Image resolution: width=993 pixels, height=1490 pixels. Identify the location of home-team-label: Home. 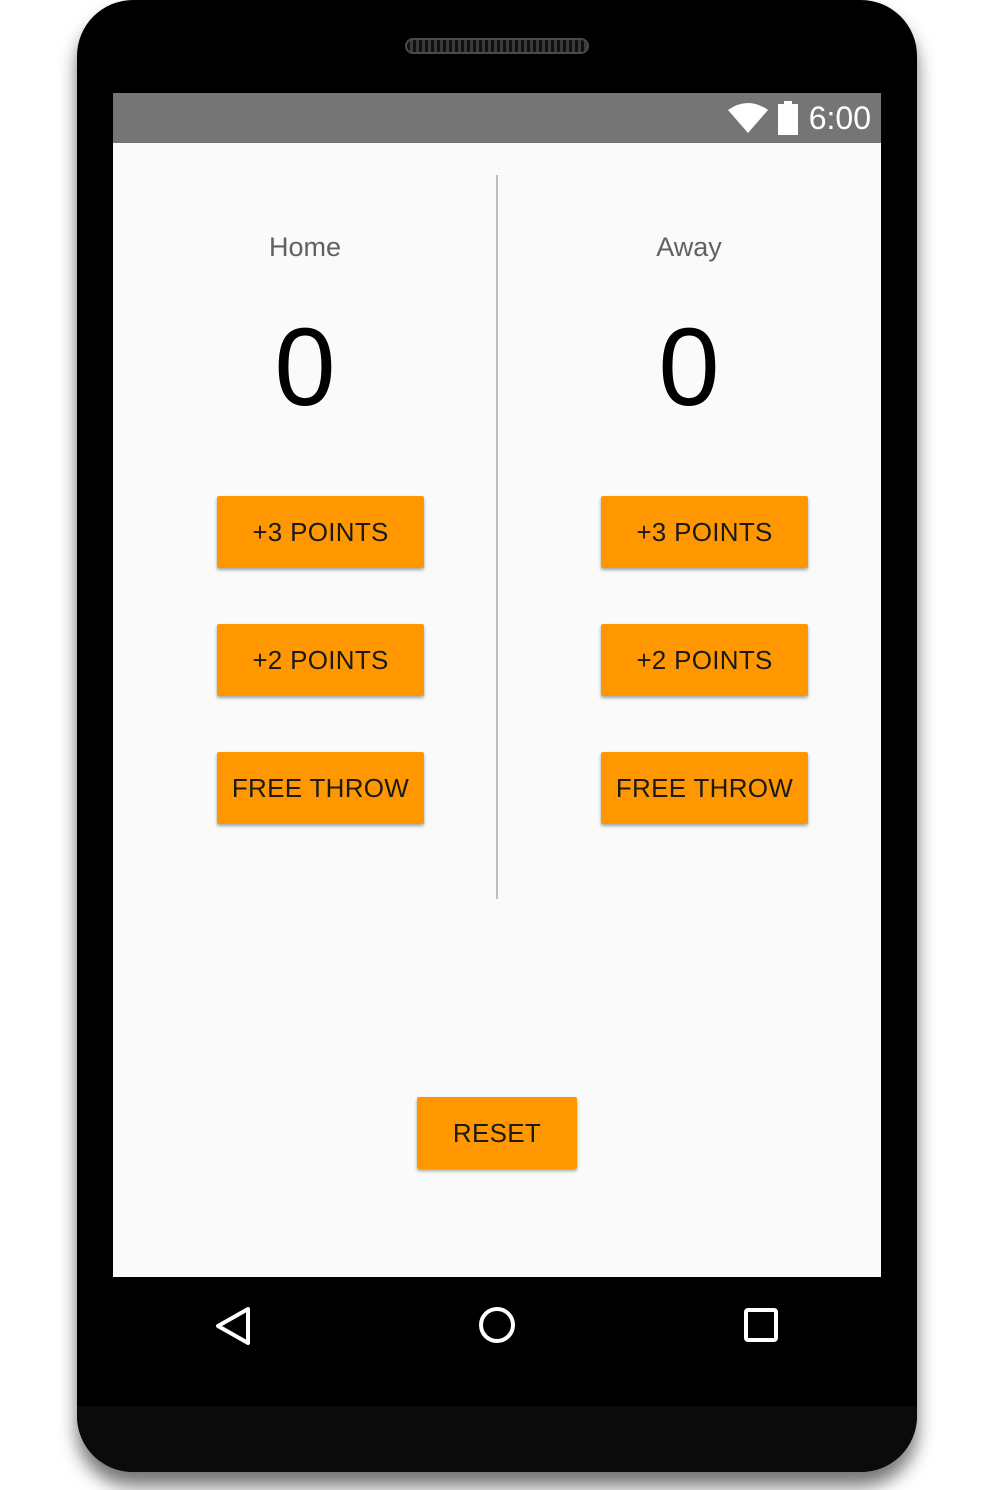
(305, 247).